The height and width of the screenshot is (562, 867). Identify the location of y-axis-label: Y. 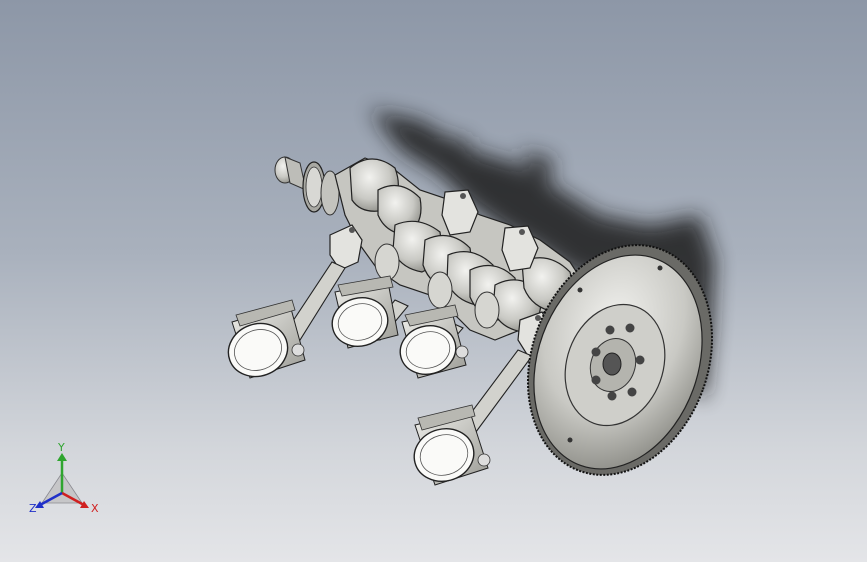
(61, 447).